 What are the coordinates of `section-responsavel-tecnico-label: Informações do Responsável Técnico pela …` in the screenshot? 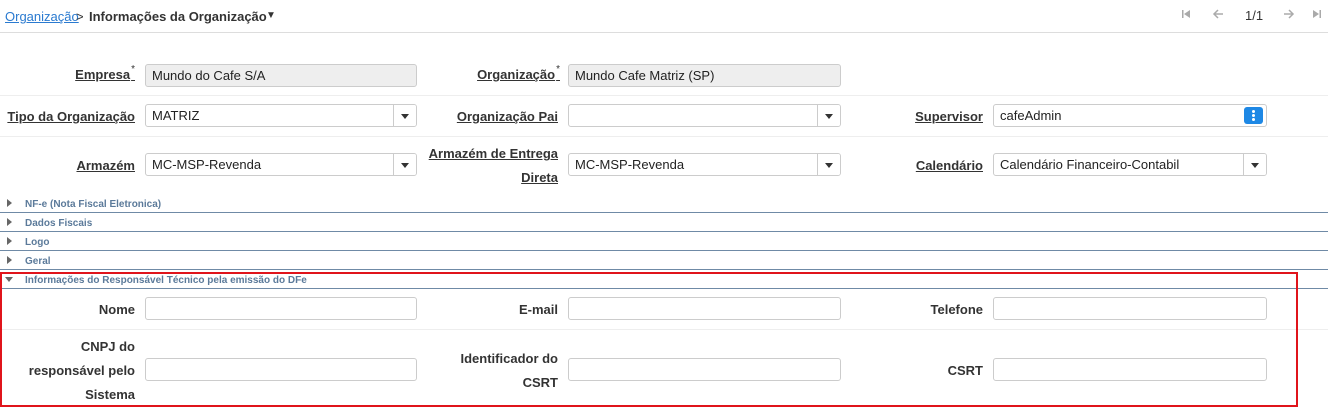 It's located at (166, 280).